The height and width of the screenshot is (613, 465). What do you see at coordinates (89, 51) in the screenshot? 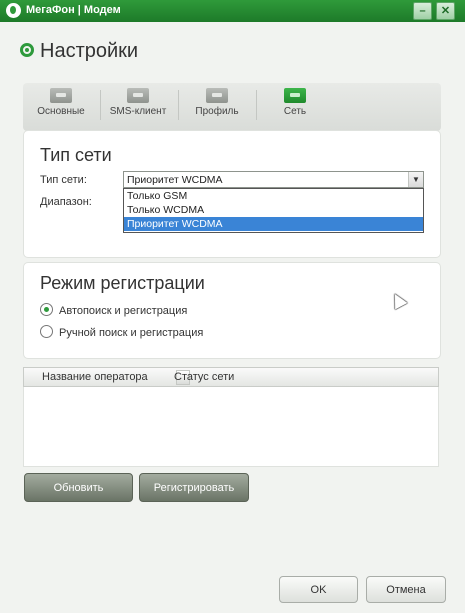
I see `page-title: Настройки` at bounding box center [89, 51].